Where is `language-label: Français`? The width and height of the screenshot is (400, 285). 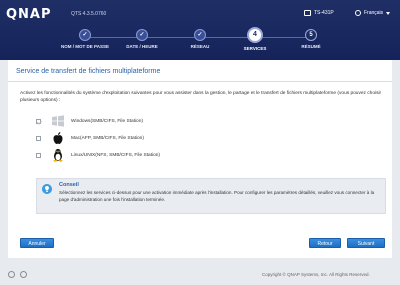 language-label: Français is located at coordinates (374, 13).